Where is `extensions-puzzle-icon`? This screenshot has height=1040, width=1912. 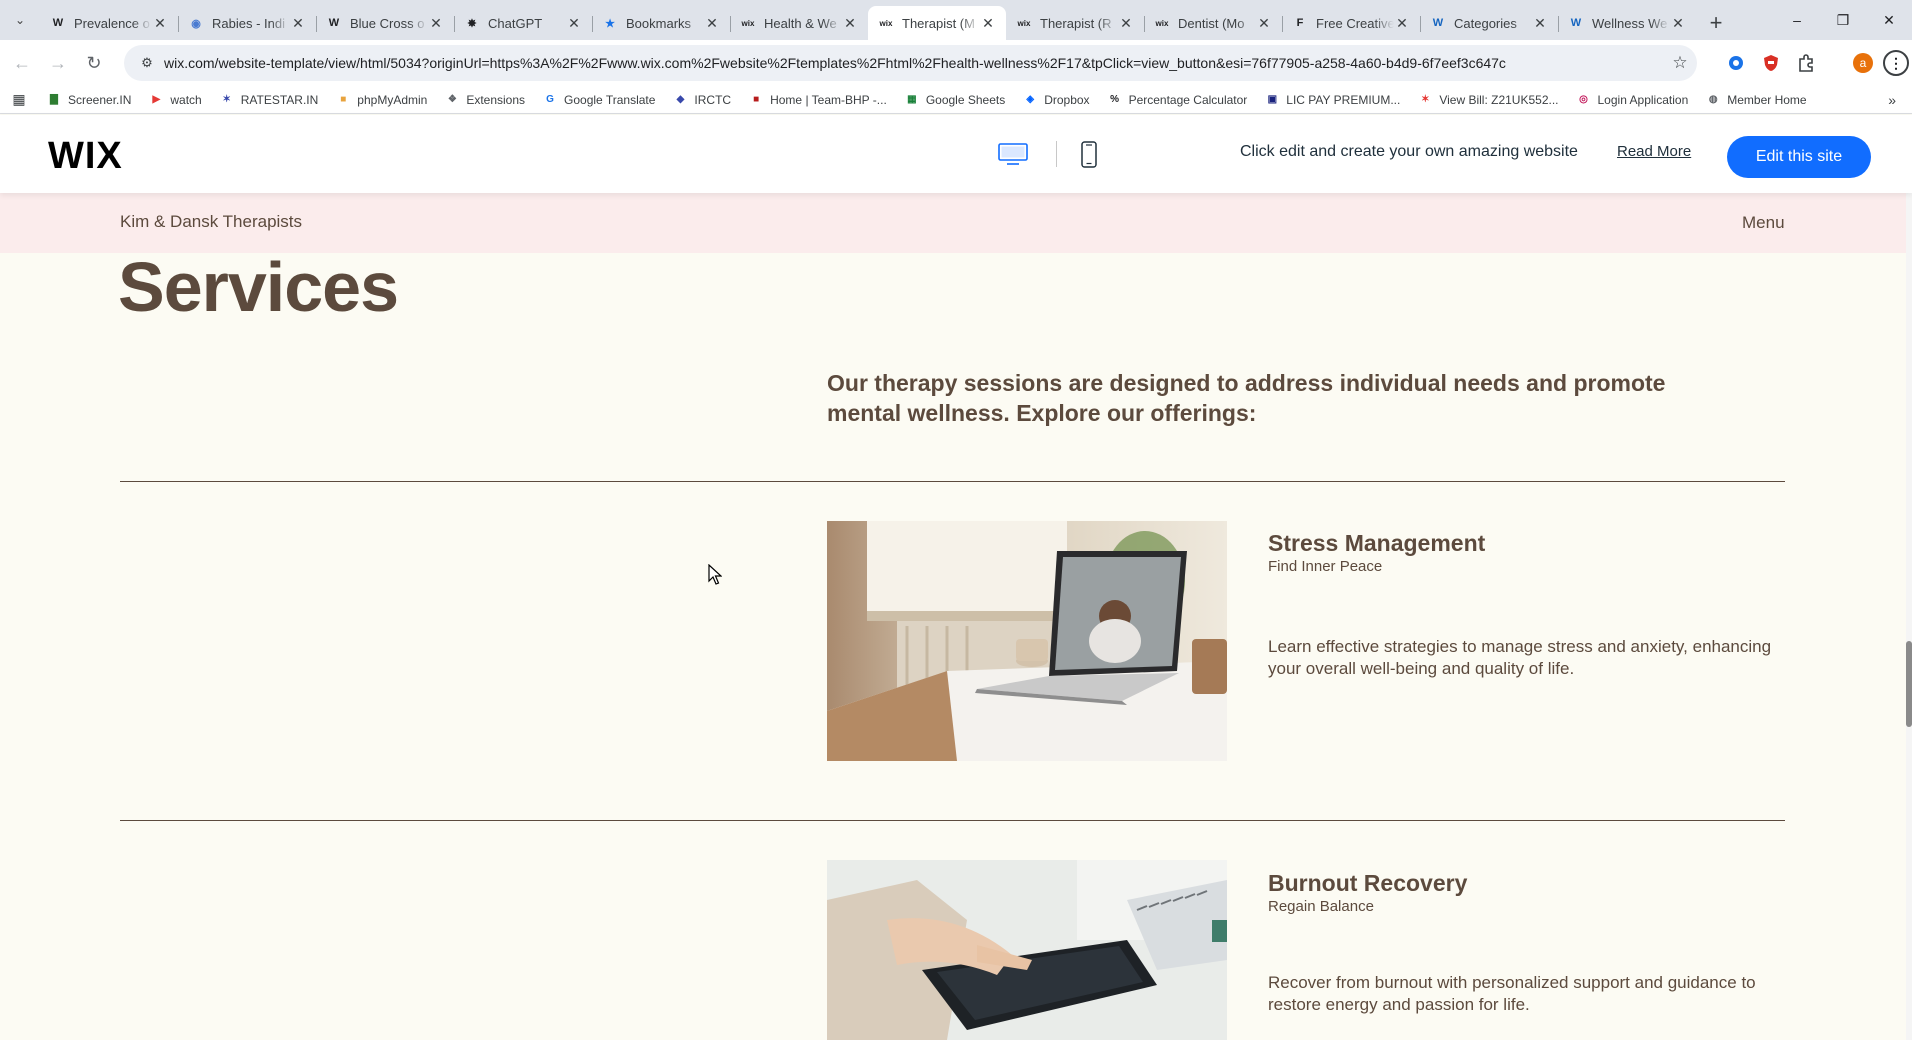 extensions-puzzle-icon is located at coordinates (1806, 63).